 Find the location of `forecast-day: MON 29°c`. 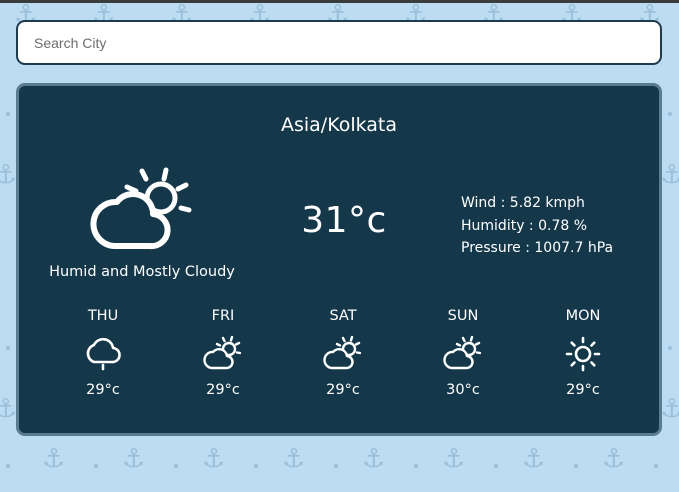

forecast-day: MON 29°c is located at coordinates (583, 353).